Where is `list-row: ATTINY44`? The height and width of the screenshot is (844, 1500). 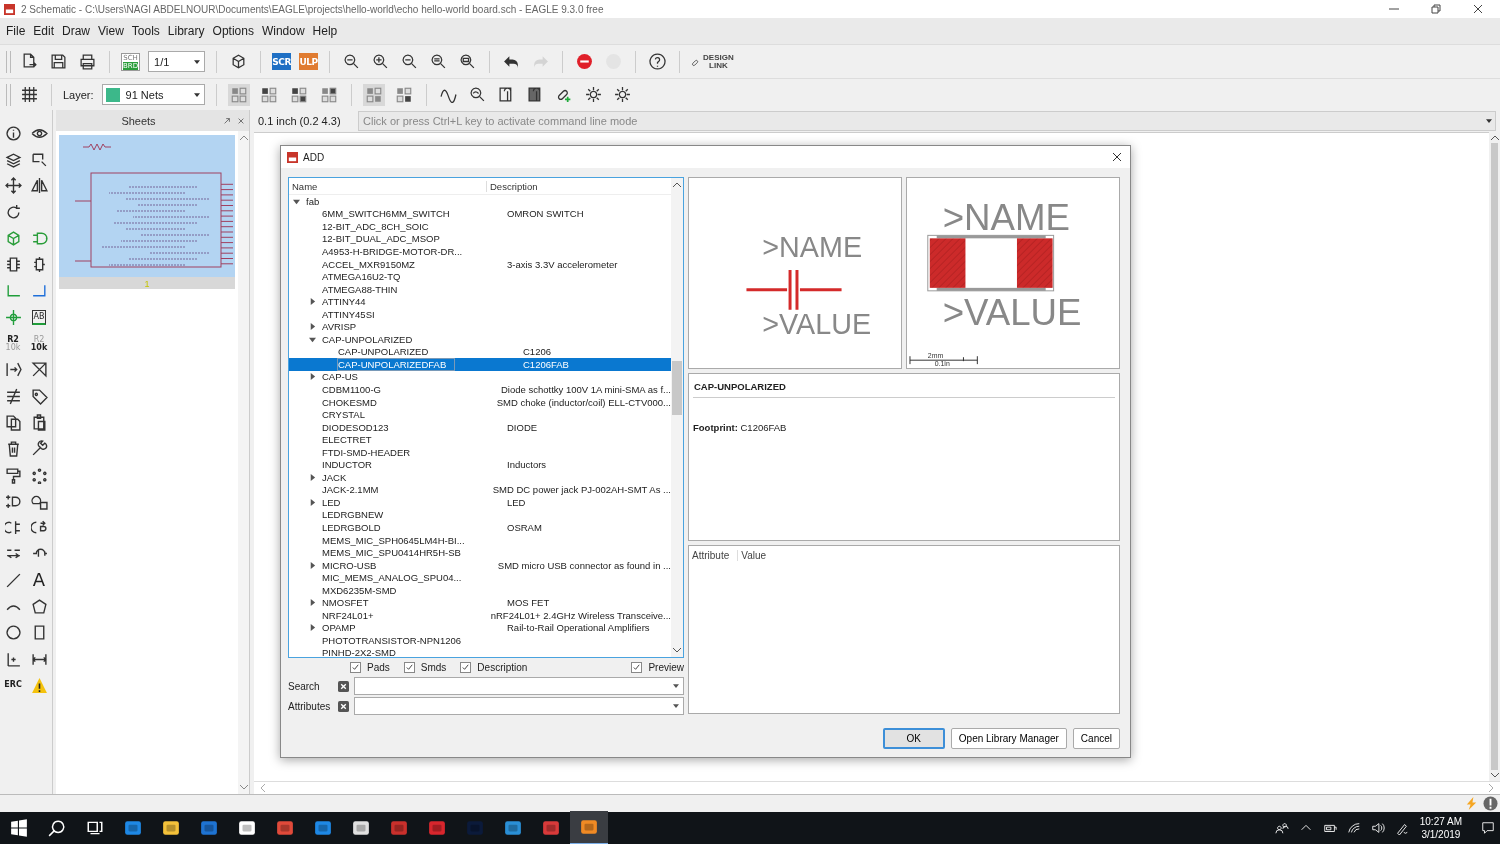 list-row: ATTINY44 is located at coordinates (480, 301).